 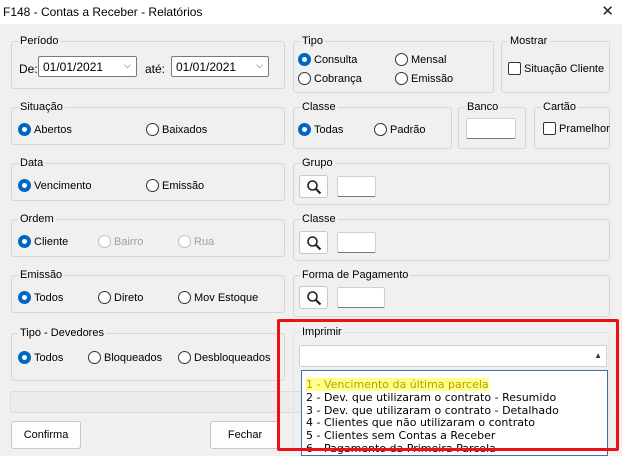 I want to click on emissao-option-todos: Todos, so click(x=40, y=297).